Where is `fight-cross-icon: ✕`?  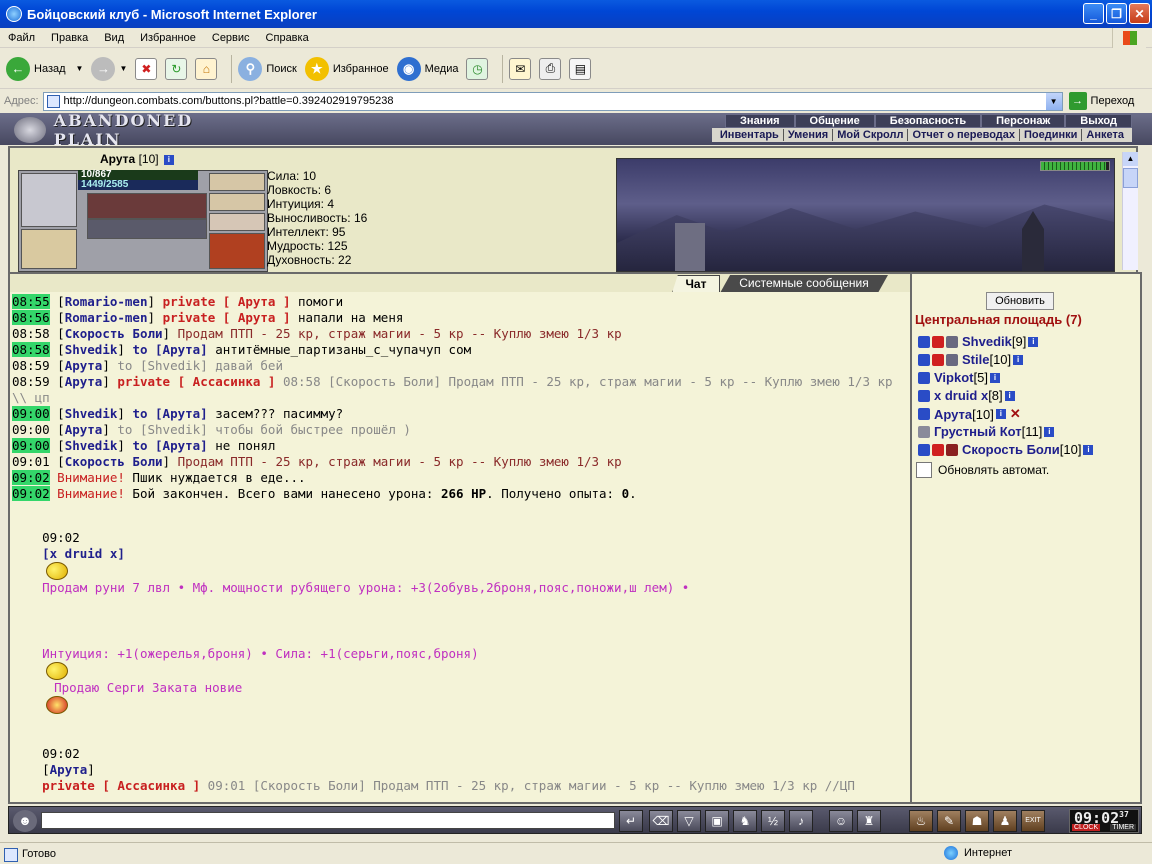
fight-cross-icon: ✕ is located at coordinates (1015, 414).